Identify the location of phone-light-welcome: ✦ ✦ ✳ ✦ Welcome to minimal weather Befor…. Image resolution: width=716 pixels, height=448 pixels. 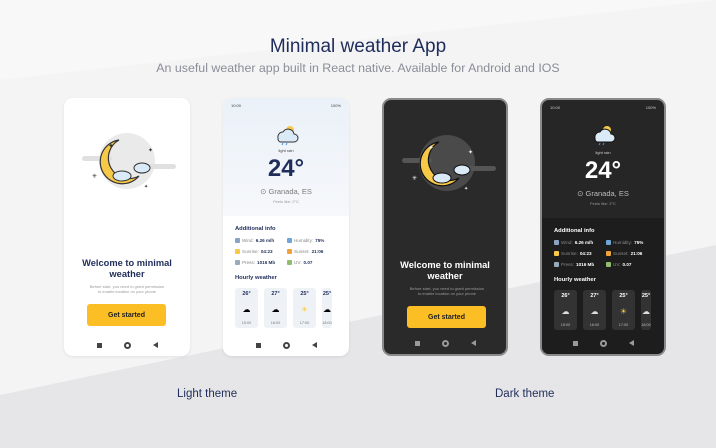
(127, 227).